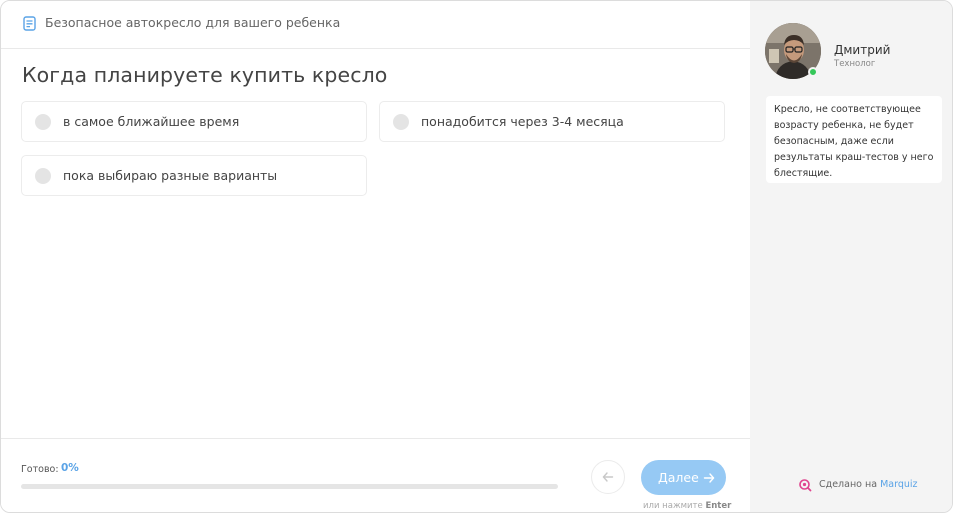 The image size is (953, 513). I want to click on enter-hint-prefix: или нажмите, so click(673, 506).